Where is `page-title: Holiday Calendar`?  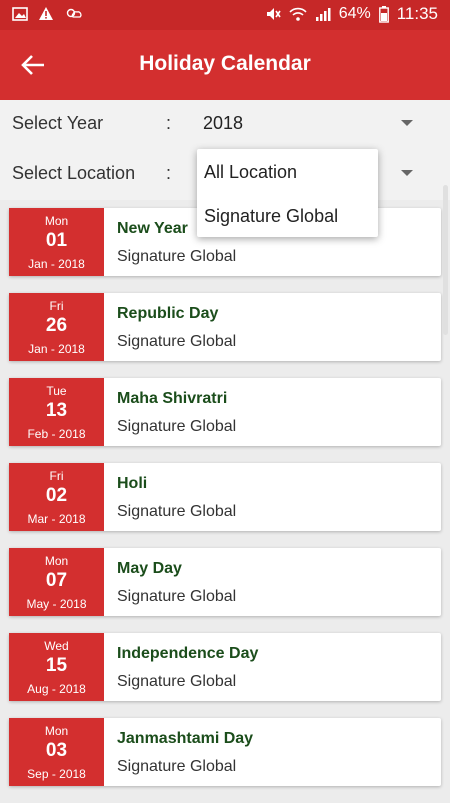 page-title: Holiday Calendar is located at coordinates (225, 63).